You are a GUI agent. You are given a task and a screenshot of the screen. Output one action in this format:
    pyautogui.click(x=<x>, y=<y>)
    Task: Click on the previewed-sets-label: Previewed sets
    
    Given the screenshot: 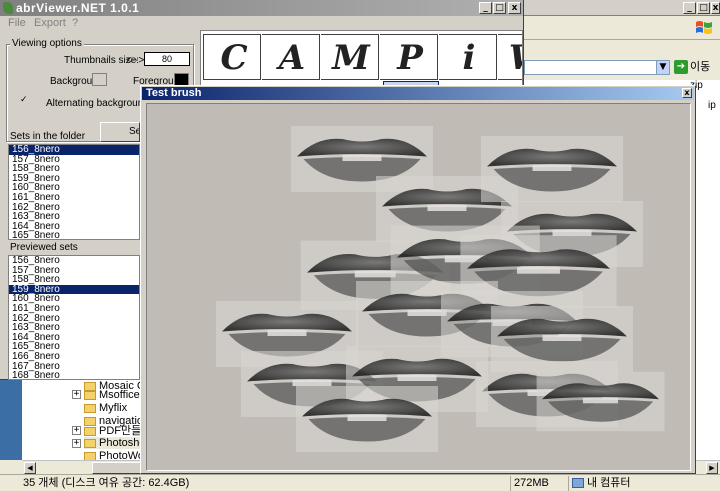 What is the action you would take?
    pyautogui.click(x=44, y=247)
    